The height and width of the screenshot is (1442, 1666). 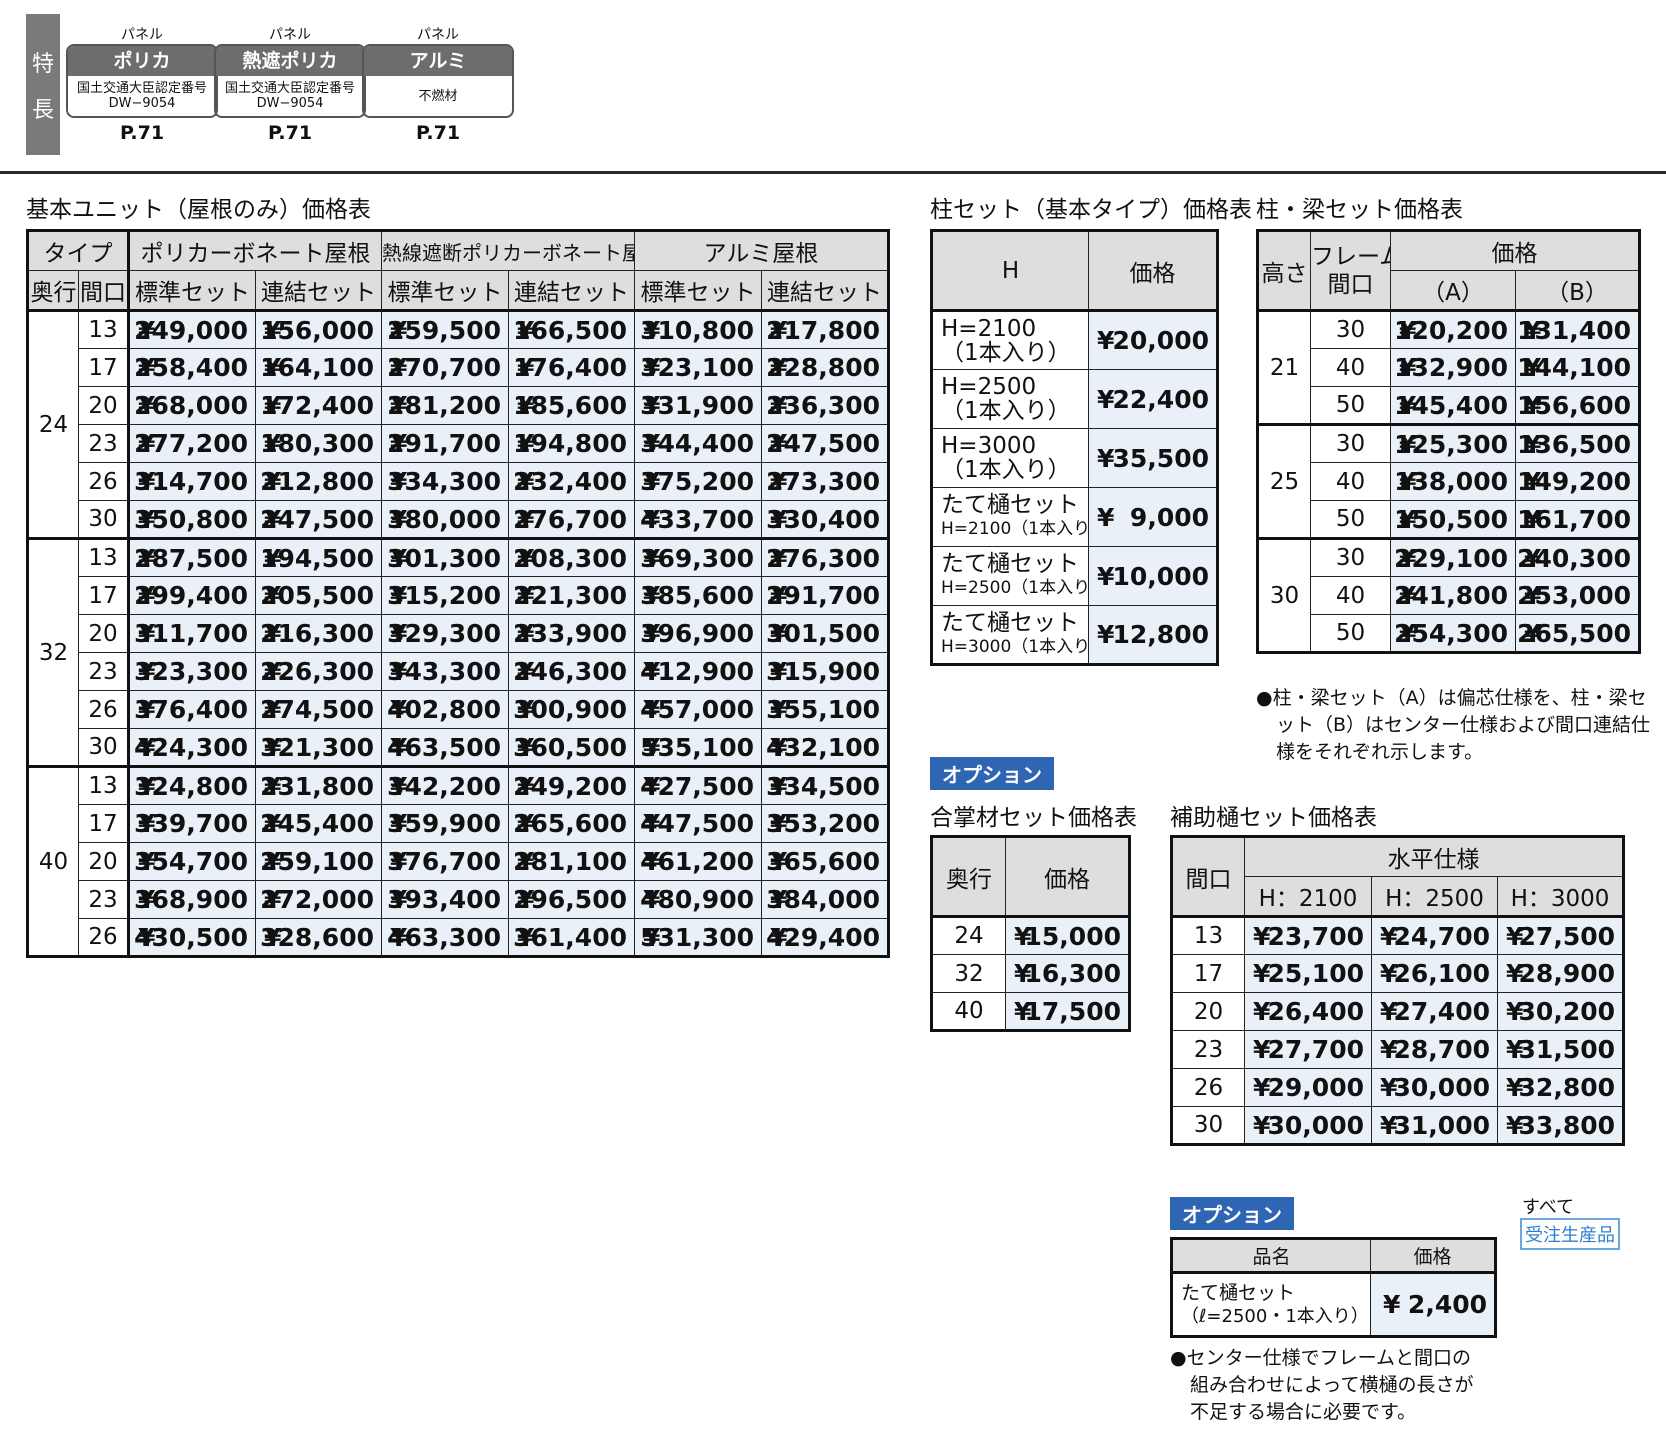 What do you see at coordinates (1567, 1049) in the screenshot?
I see `price-value: 31,500` at bounding box center [1567, 1049].